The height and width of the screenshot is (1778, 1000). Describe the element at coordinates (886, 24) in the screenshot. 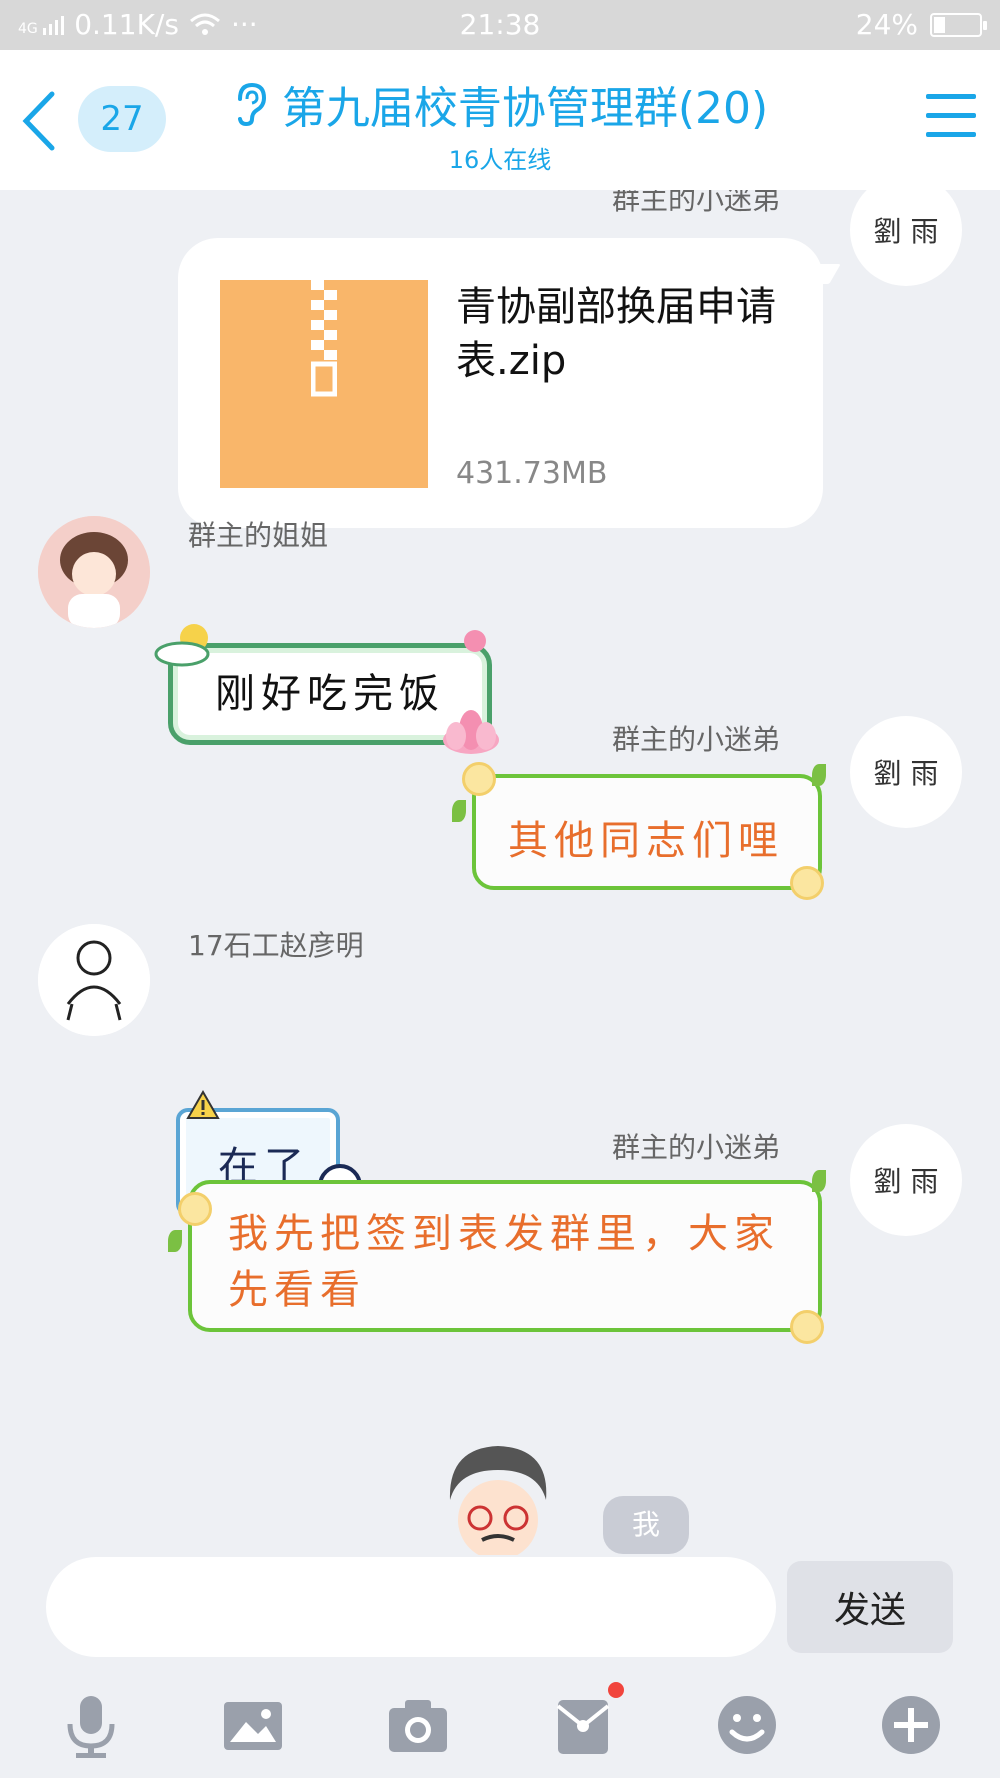

I see `battery-percent: 24%` at that location.